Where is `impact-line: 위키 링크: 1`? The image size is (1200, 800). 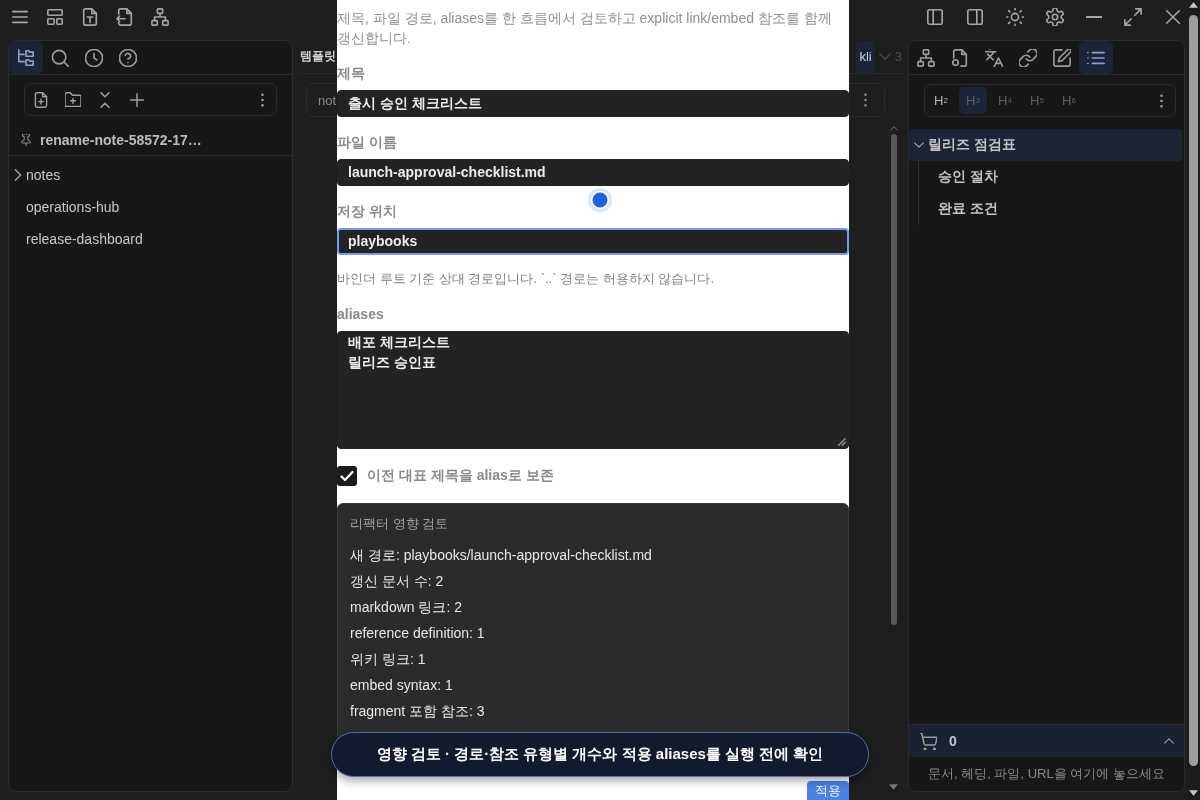 impact-line: 위키 링크: 1 is located at coordinates (388, 659).